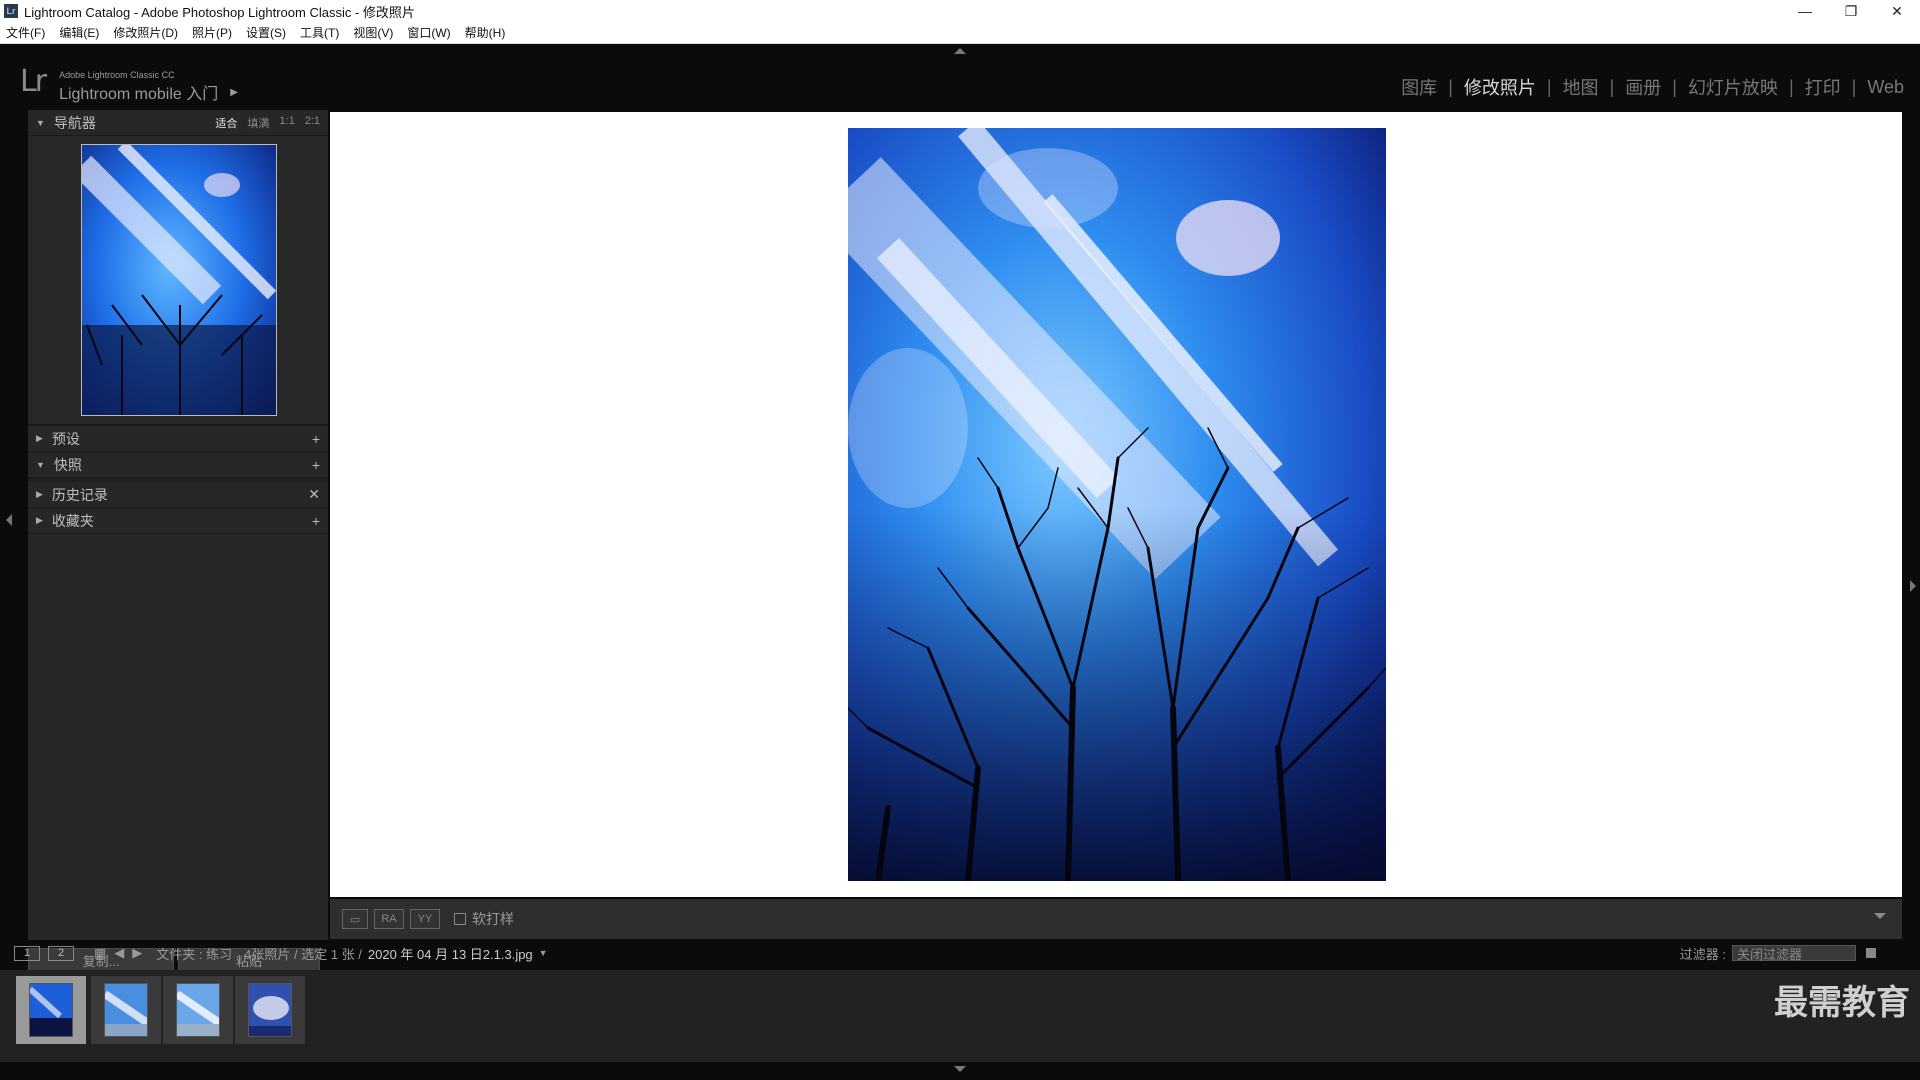  What do you see at coordinates (1885, 87) in the screenshot?
I see `module-web: Web` at bounding box center [1885, 87].